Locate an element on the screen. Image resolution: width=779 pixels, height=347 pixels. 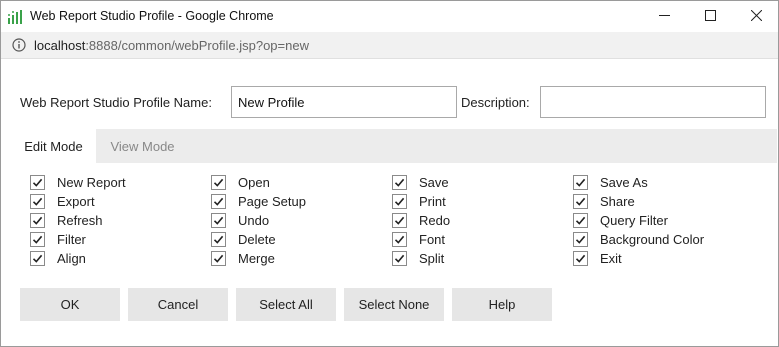
description-input is located at coordinates (653, 102).